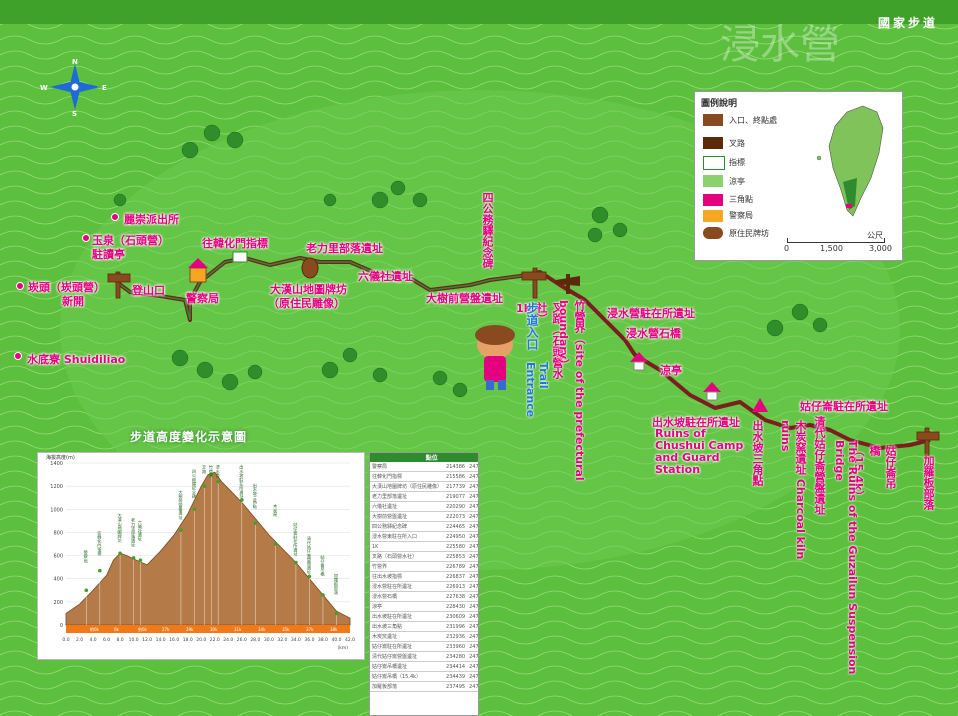 The width and height of the screenshot is (958, 716). I want to click on coords-y: 2475038, so click(472, 636).